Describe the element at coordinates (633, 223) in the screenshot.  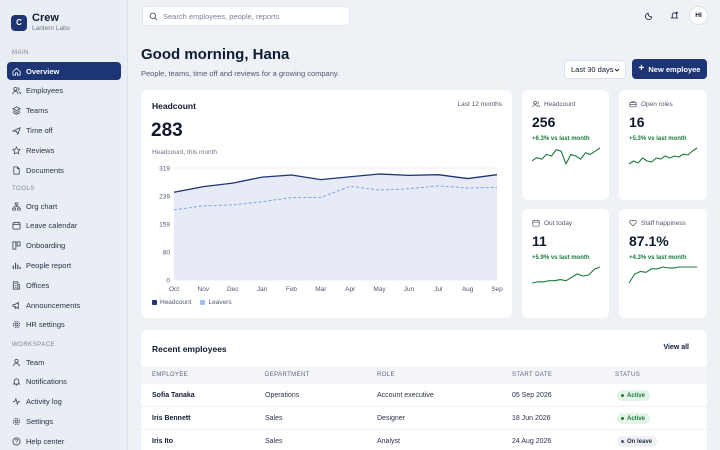
I see `heart-icon` at that location.